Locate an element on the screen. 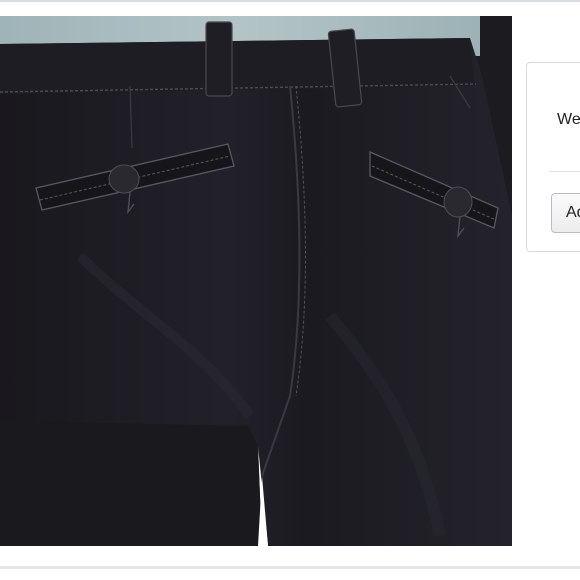 This screenshot has height=580, width=580. left-pocket-button is located at coordinates (124, 179).